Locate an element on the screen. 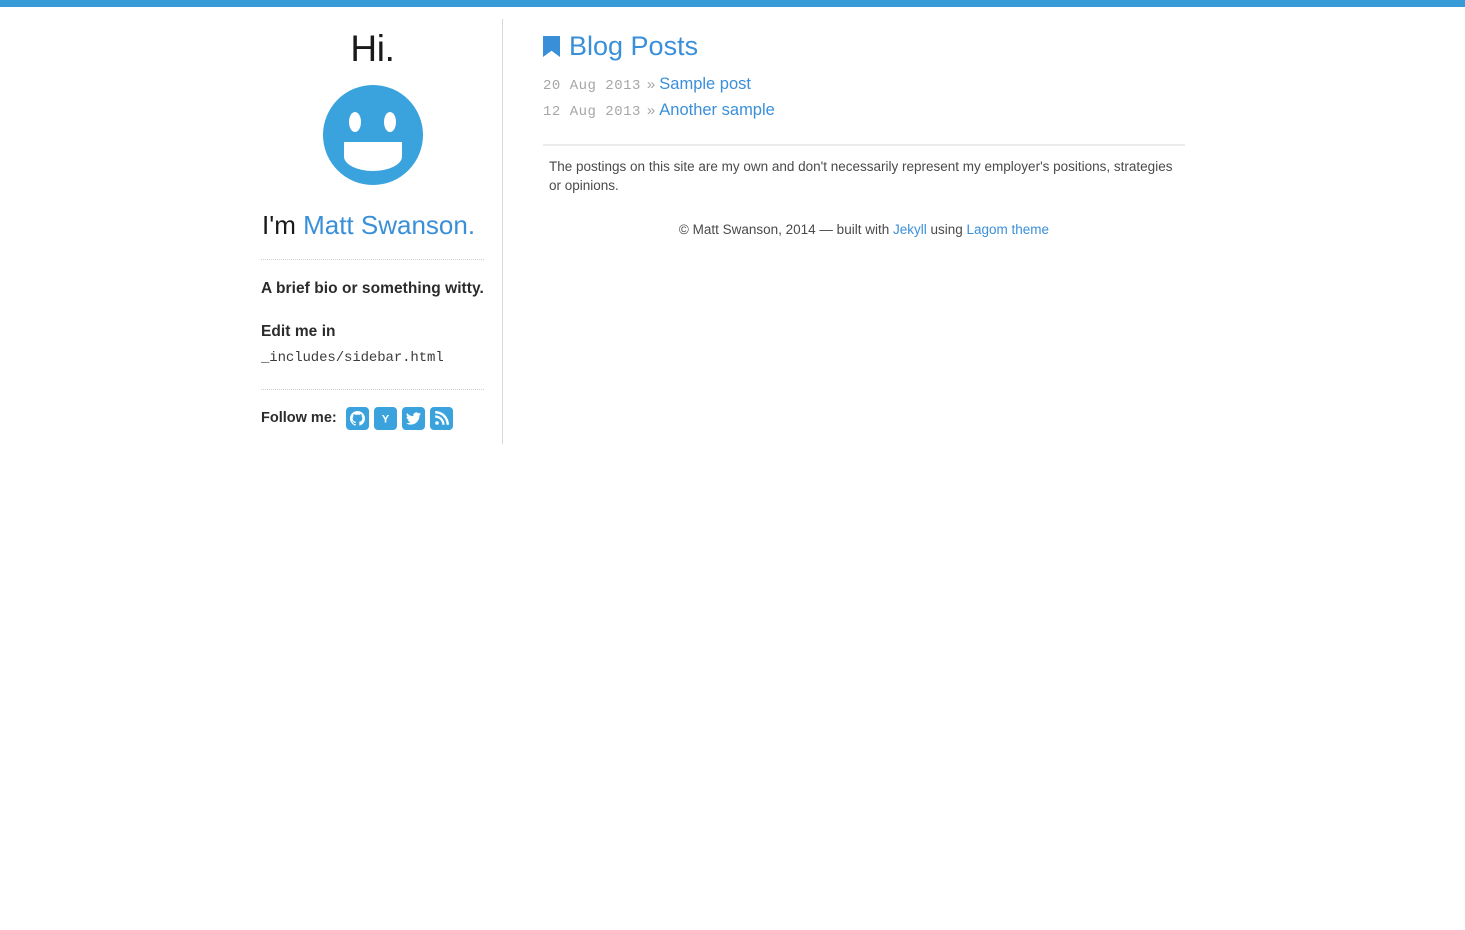  list-item: 12 Aug 2013 » Another sample is located at coordinates (864, 111).